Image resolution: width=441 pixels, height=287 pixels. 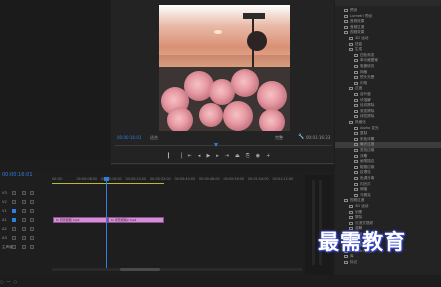 I want to click on play-icon: ▶, so click(x=208, y=156).